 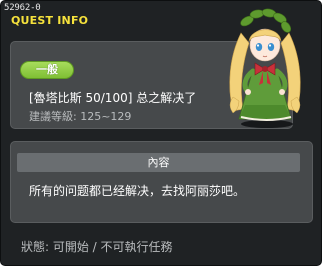 What do you see at coordinates (137, 191) in the screenshot?
I see `content-text: 所有的问题都已经解决，去找阿丽莎吧。` at bounding box center [137, 191].